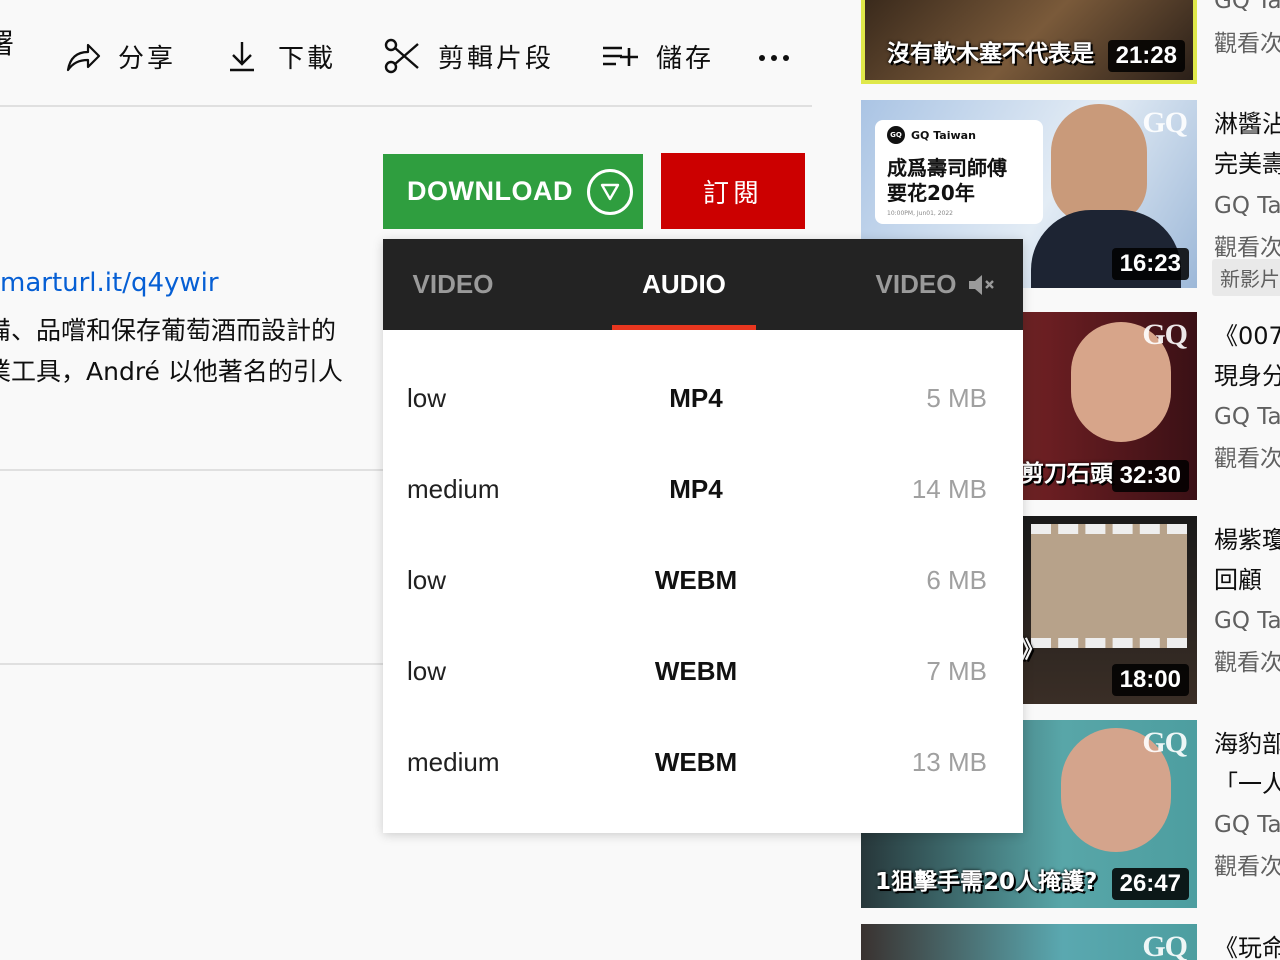 Image resolution: width=1280 pixels, height=960 pixels. I want to click on scissors-icon, so click(402, 56).